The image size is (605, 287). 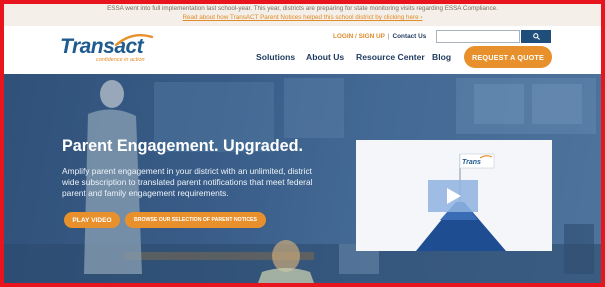 I want to click on login-signup-link: LOGIN / SIGN UP, so click(x=359, y=36).